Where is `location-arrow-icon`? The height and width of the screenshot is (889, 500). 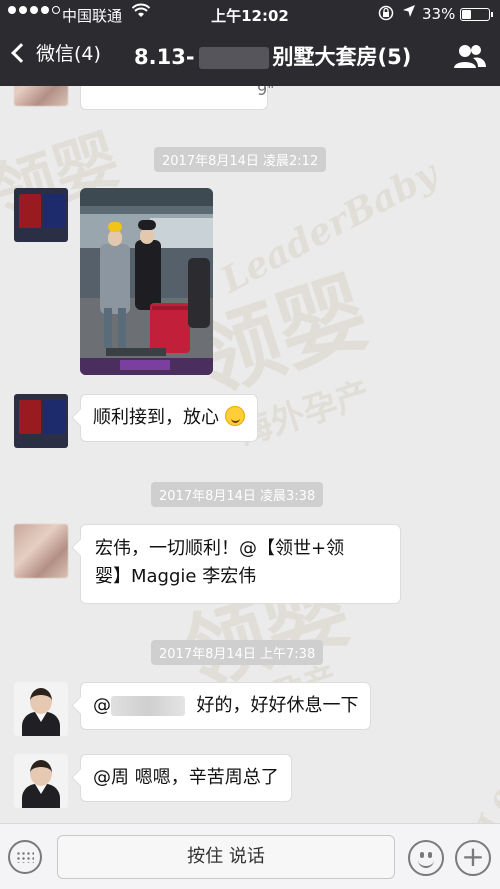
location-arrow-icon is located at coordinates (409, 13).